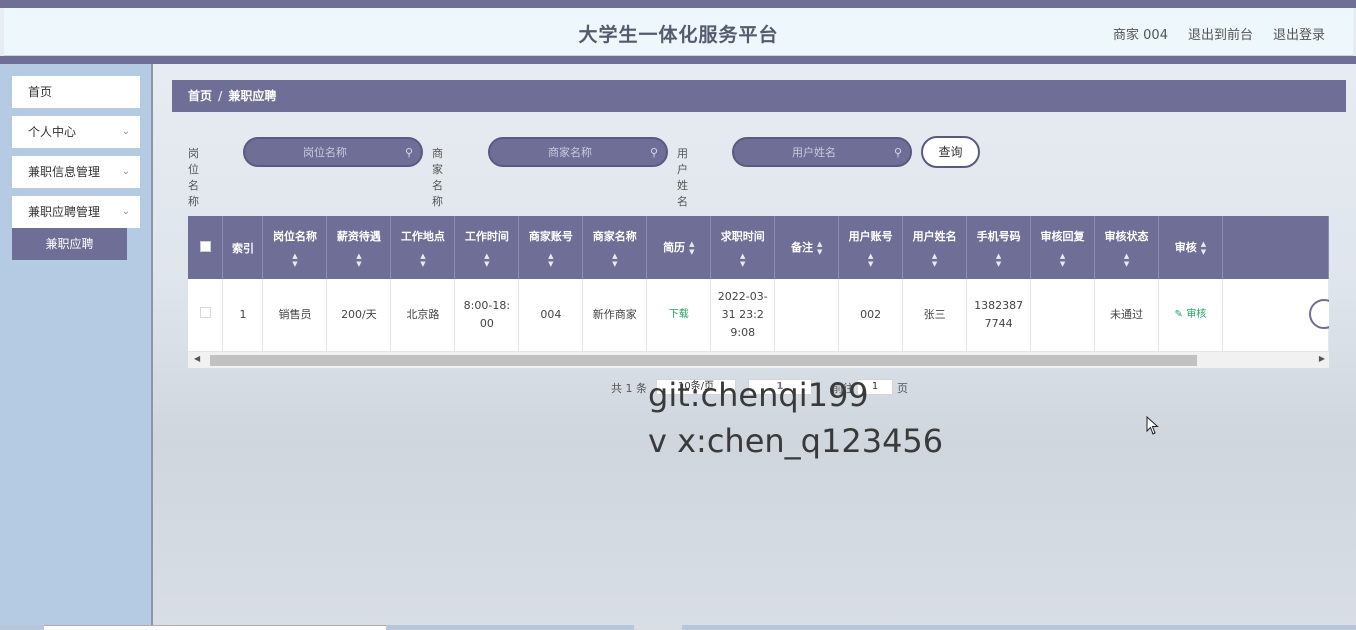 The height and width of the screenshot is (630, 1356). I want to click on column-header-label: 工作时间, so click(486, 236).